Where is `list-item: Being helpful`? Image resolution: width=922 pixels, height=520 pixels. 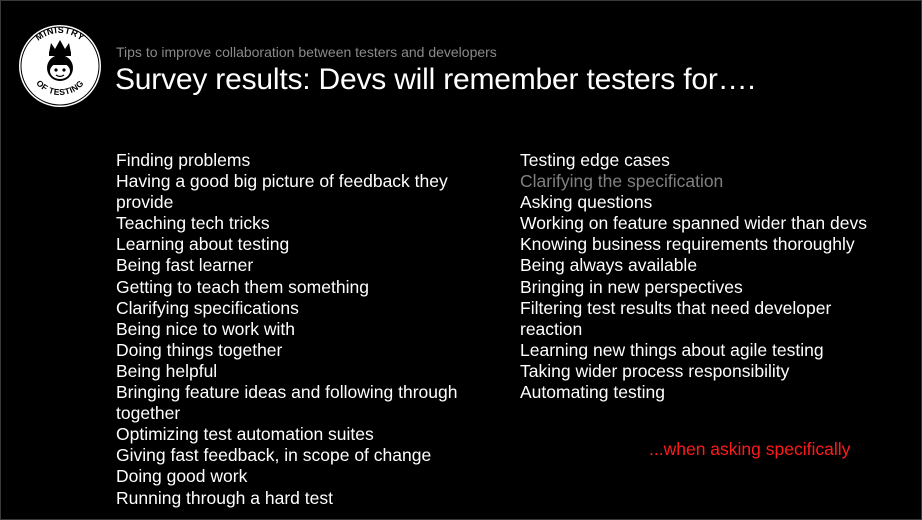
list-item: Being helpful is located at coordinates (167, 370).